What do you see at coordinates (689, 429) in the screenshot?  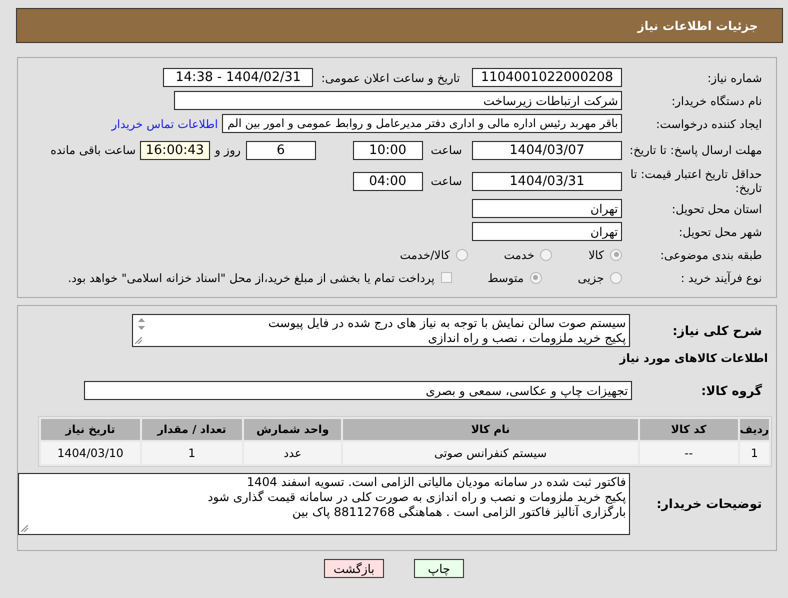 I see `column-header: کد کالا` at bounding box center [689, 429].